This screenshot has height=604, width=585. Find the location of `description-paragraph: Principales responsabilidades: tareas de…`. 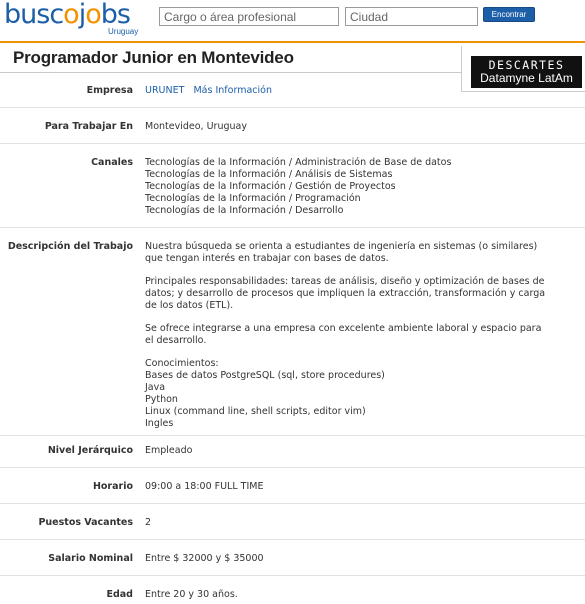

description-paragraph: Principales responsabilidades: tareas de… is located at coordinates (345, 293).